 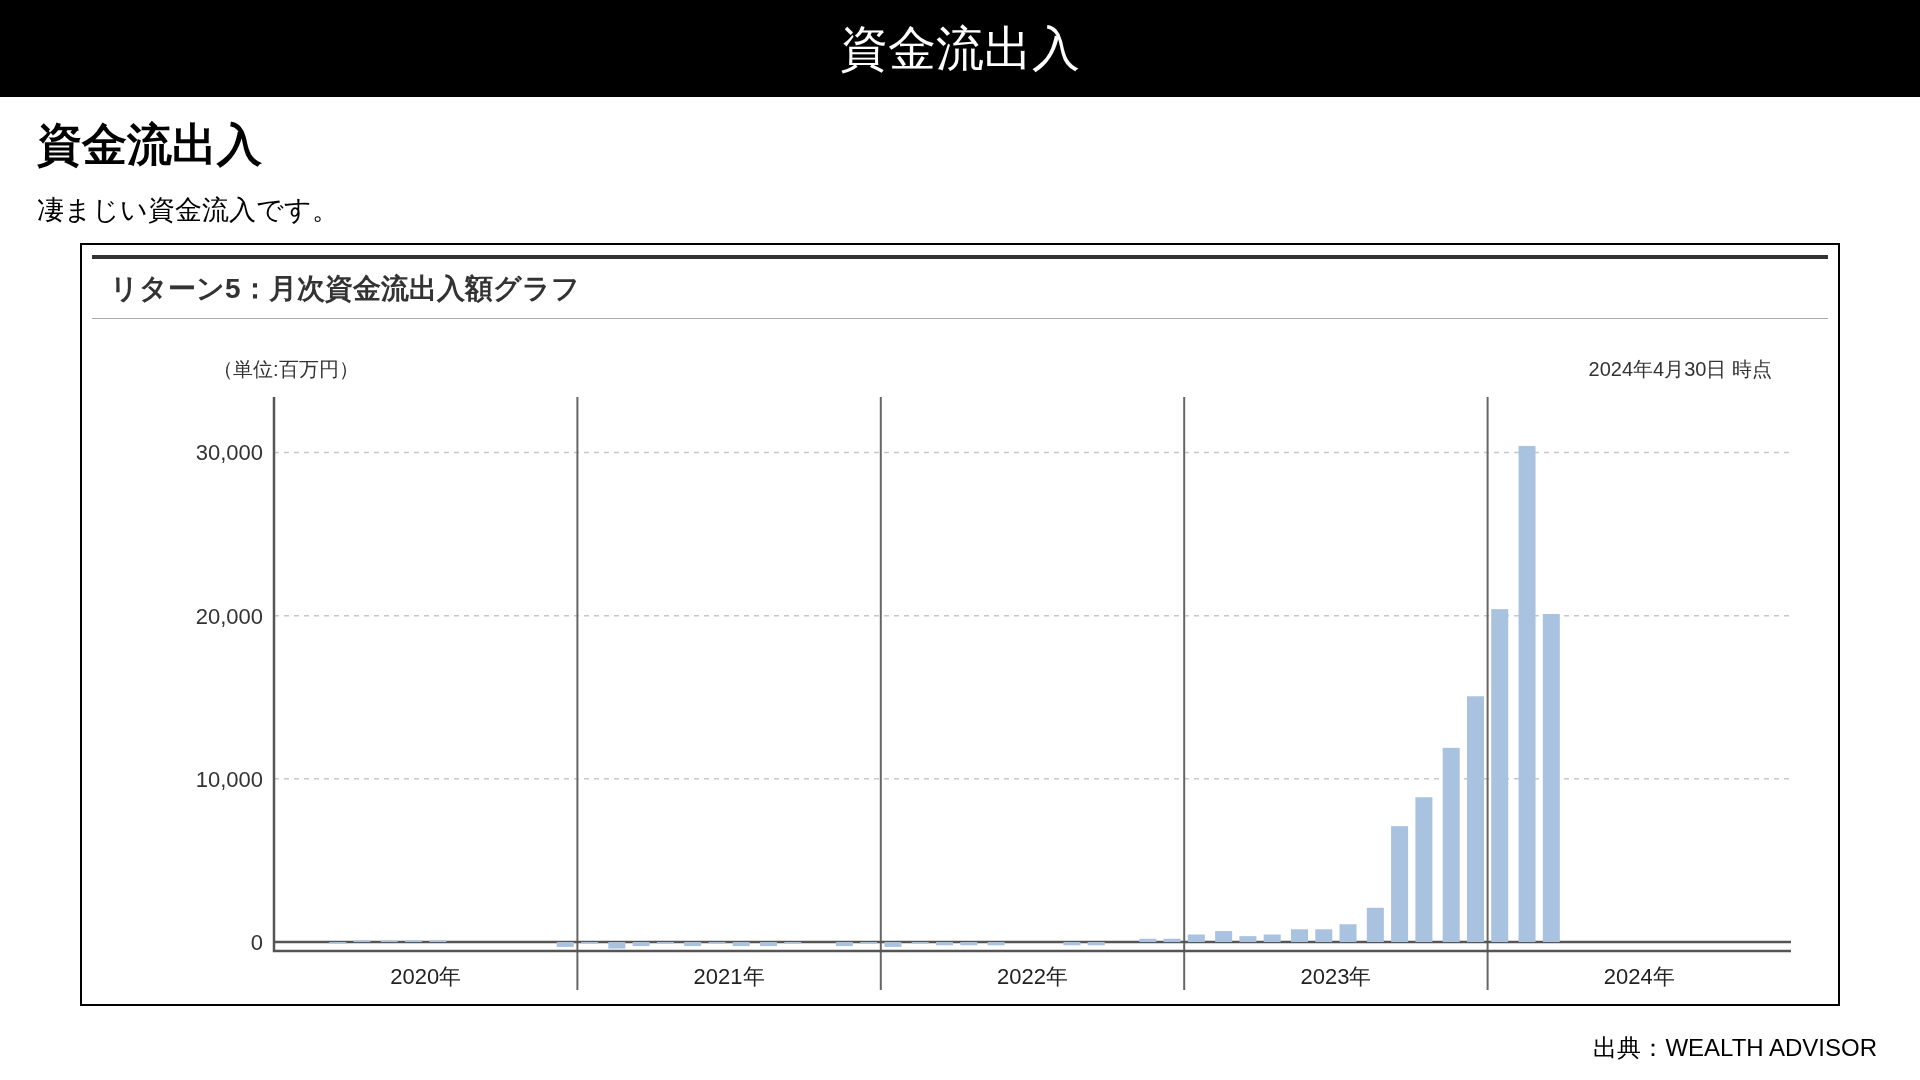 I want to click on year-label: 2020年, so click(x=426, y=976).